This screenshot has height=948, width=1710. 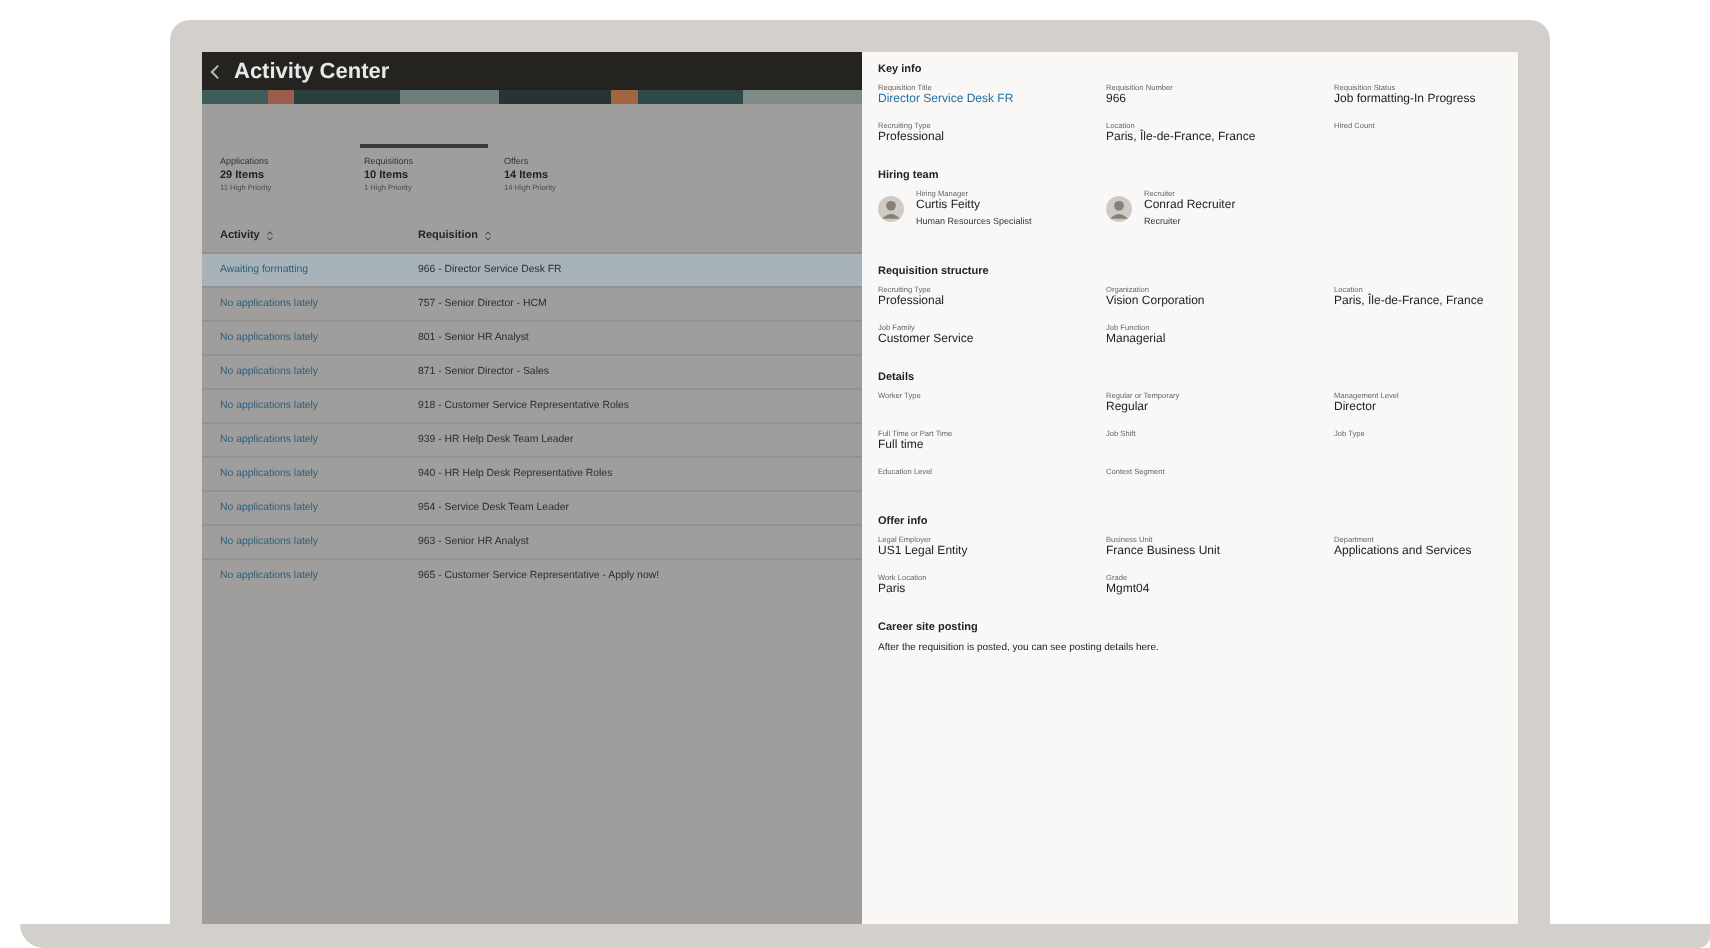 I want to click on page-title: Activity Center, so click(x=312, y=71).